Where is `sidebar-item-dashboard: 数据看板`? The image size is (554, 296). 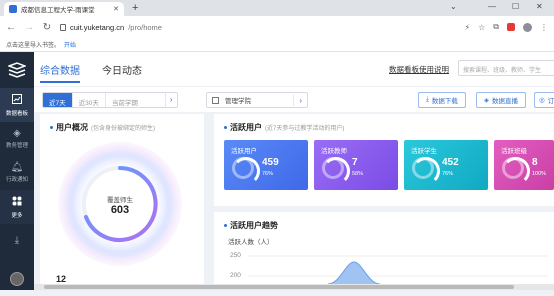
sidebar-item-dashboard: 数据看板 is located at coordinates (17, 105).